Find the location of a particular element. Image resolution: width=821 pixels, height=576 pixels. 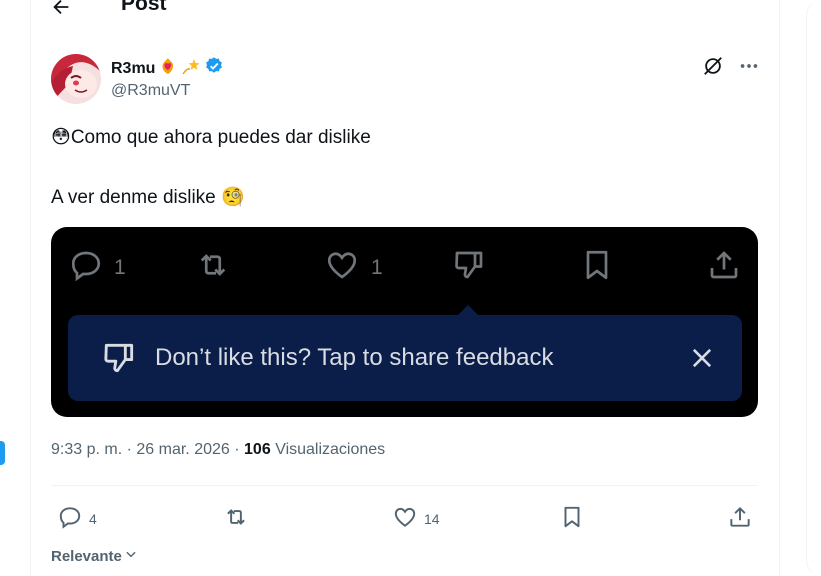

sort-replies-dropdown: Relevante is located at coordinates (94, 556).